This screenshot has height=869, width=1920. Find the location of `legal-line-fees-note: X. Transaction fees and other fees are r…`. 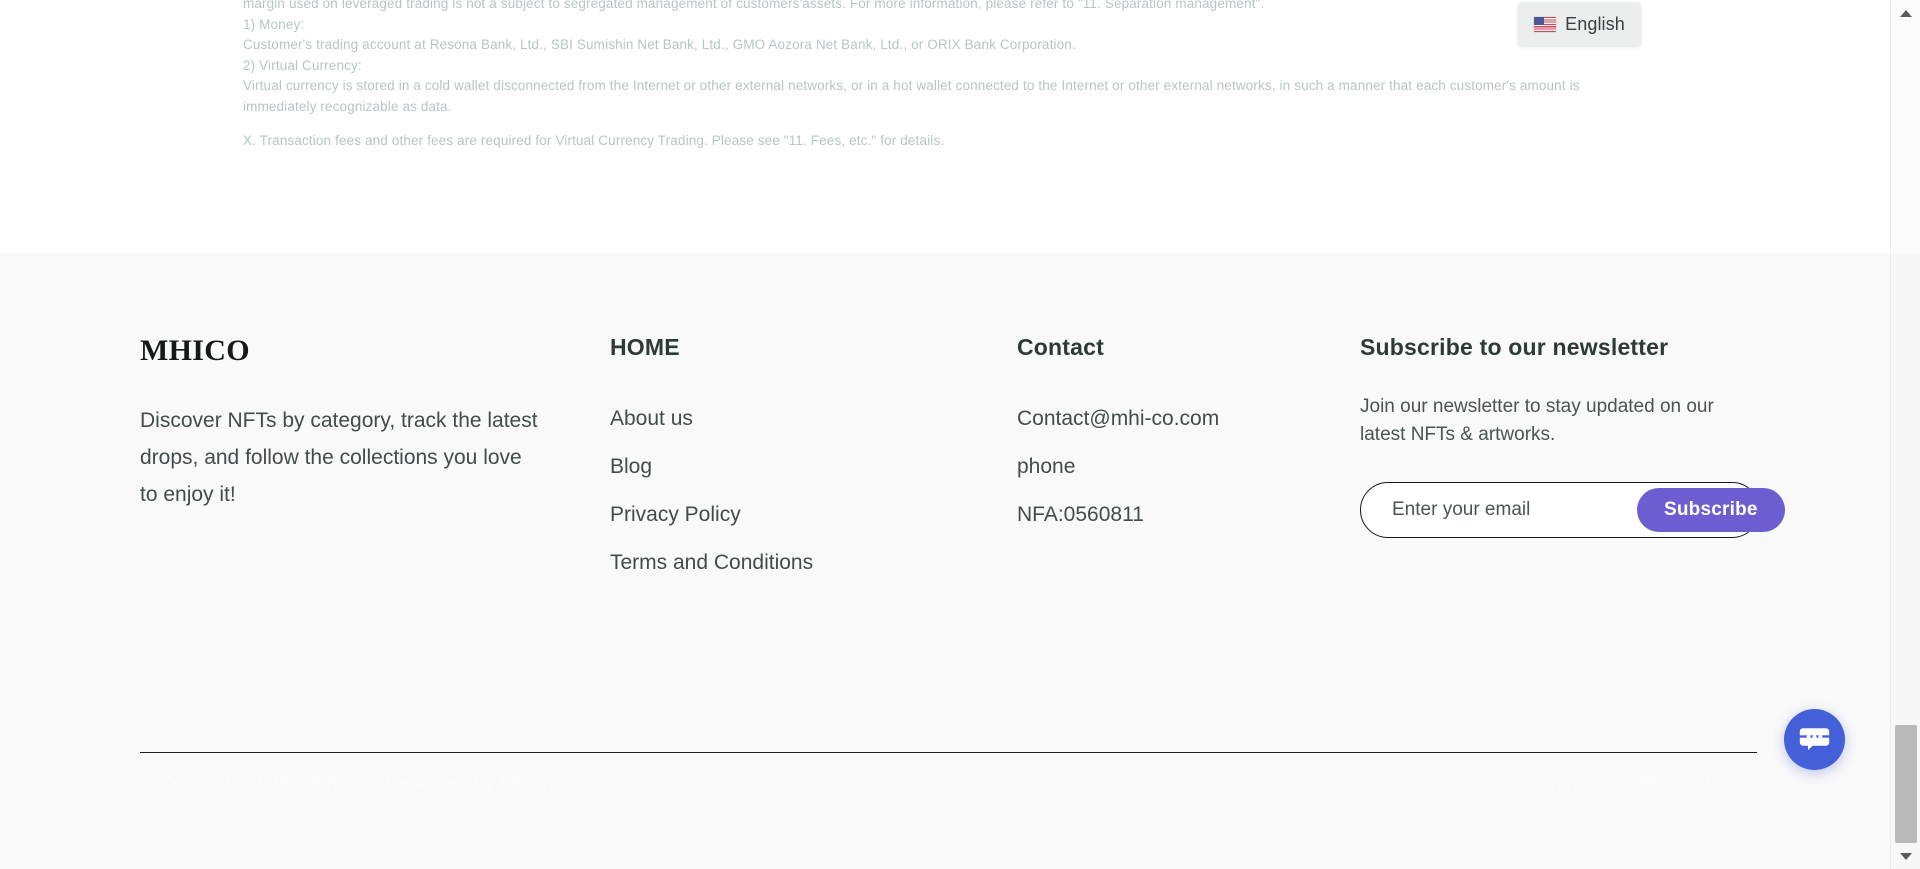

legal-line-fees-note: X. Transaction fees and other fees are r… is located at coordinates (594, 140).